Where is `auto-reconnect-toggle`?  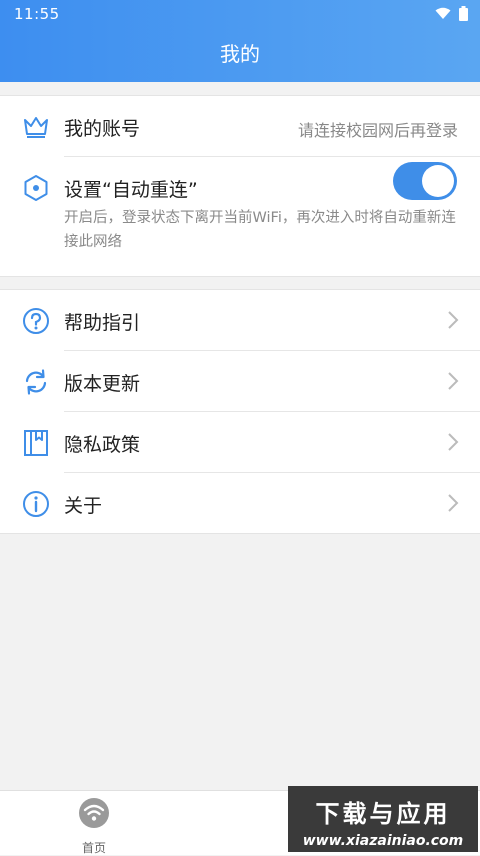
auto-reconnect-toggle is located at coordinates (425, 181).